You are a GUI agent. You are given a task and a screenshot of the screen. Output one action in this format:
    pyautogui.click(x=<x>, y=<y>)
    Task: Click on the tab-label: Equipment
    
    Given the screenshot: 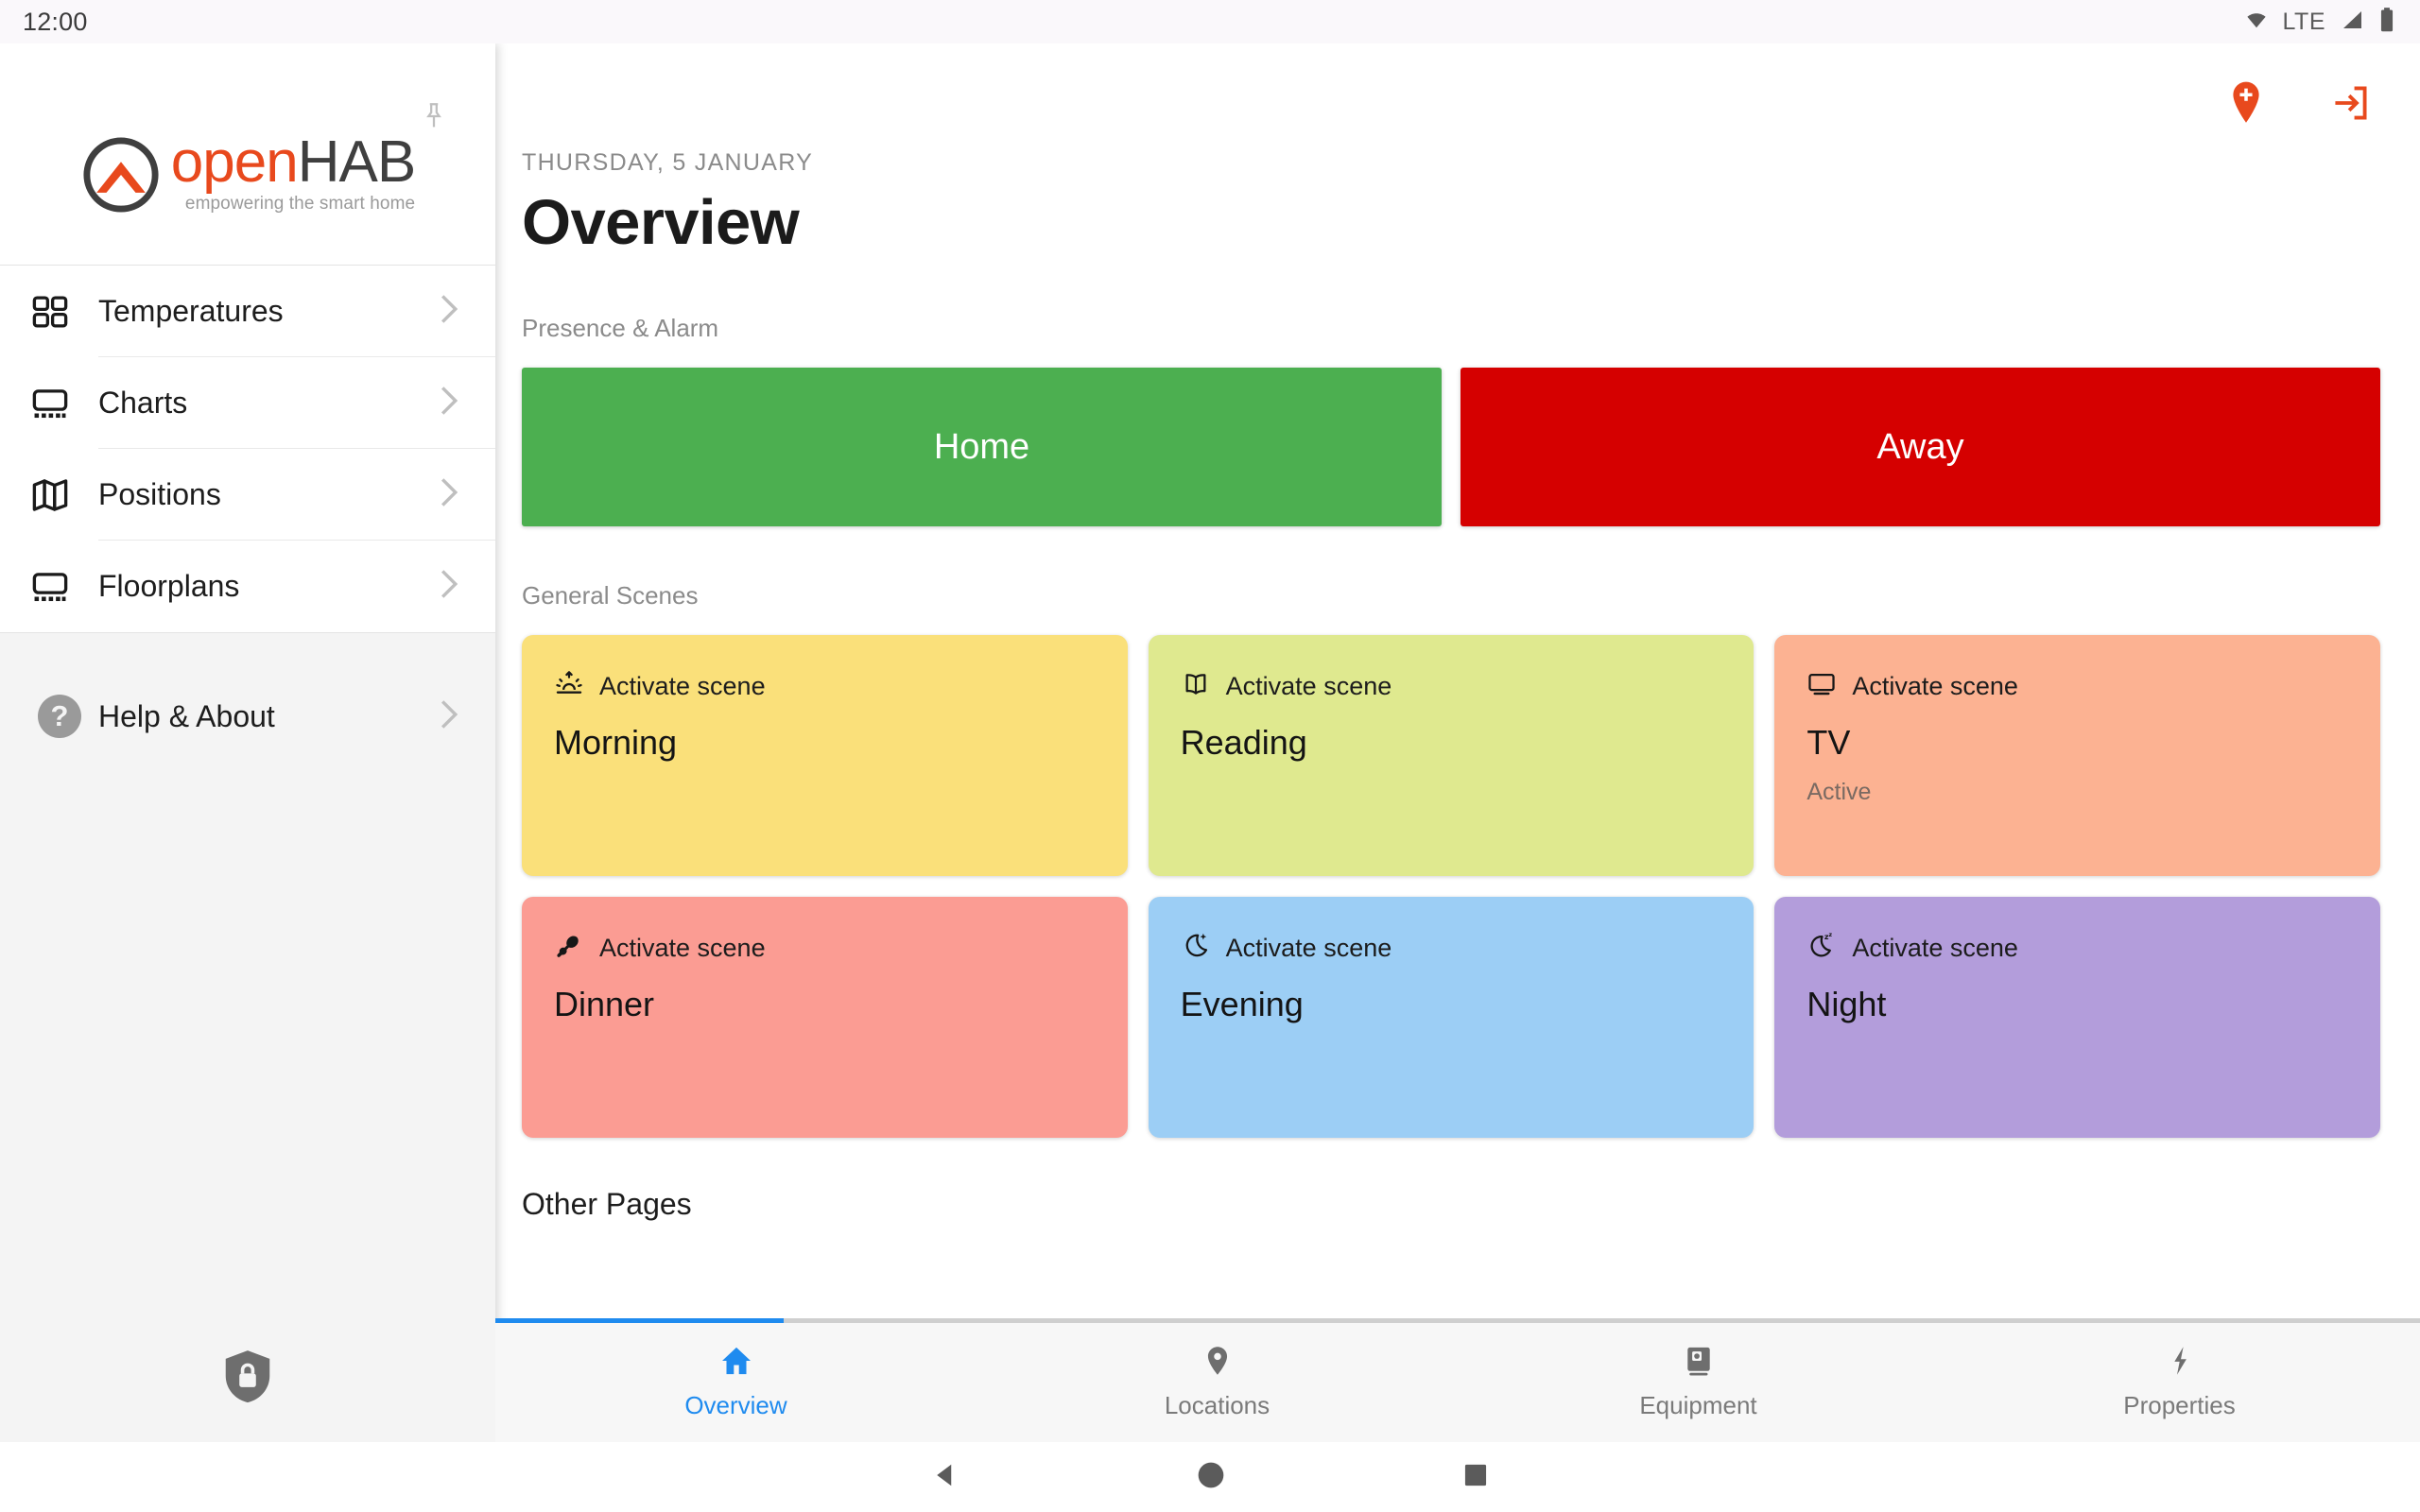 What is the action you would take?
    pyautogui.click(x=1698, y=1405)
    